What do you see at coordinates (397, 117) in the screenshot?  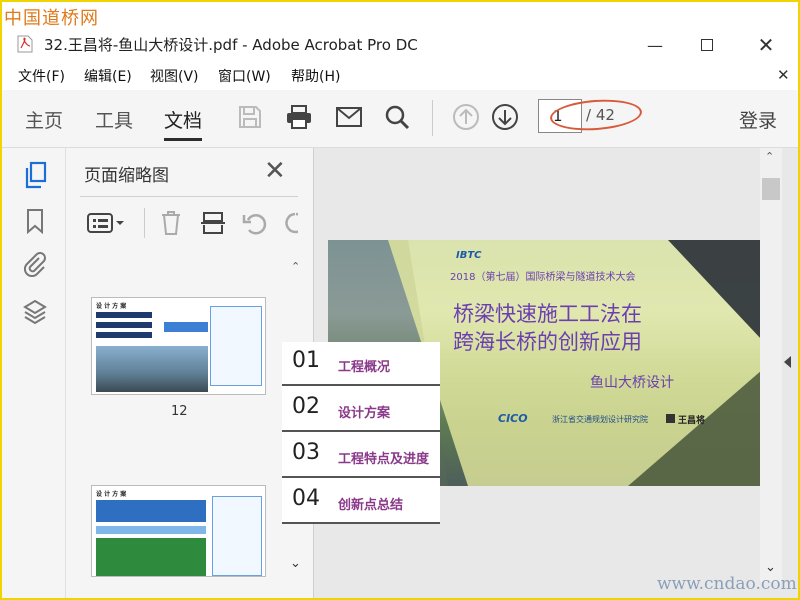 I see `search-icon` at bounding box center [397, 117].